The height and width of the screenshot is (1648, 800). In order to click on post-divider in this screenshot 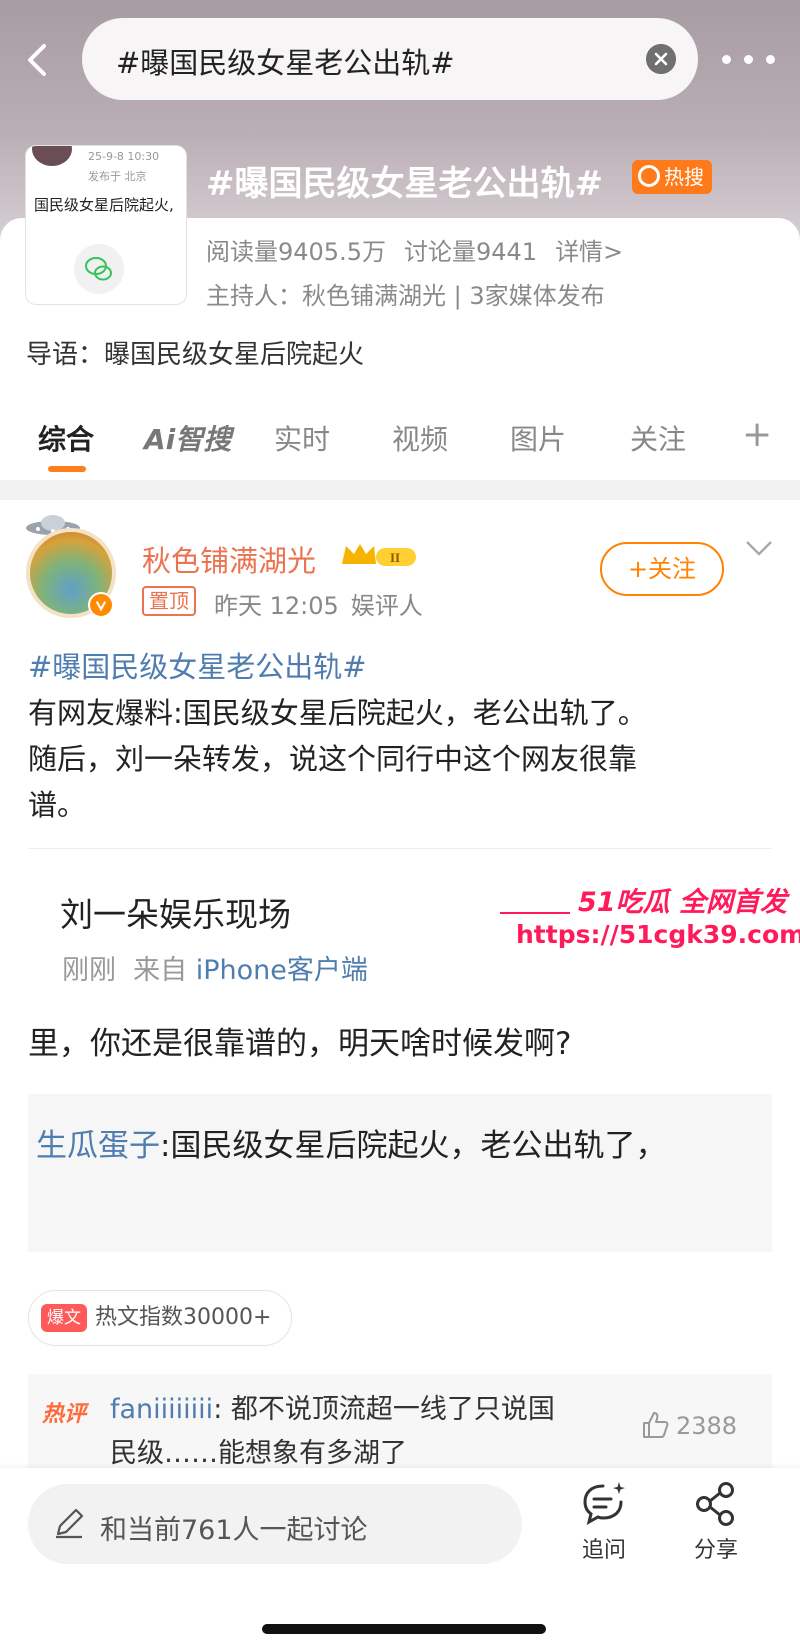, I will do `click(400, 848)`.